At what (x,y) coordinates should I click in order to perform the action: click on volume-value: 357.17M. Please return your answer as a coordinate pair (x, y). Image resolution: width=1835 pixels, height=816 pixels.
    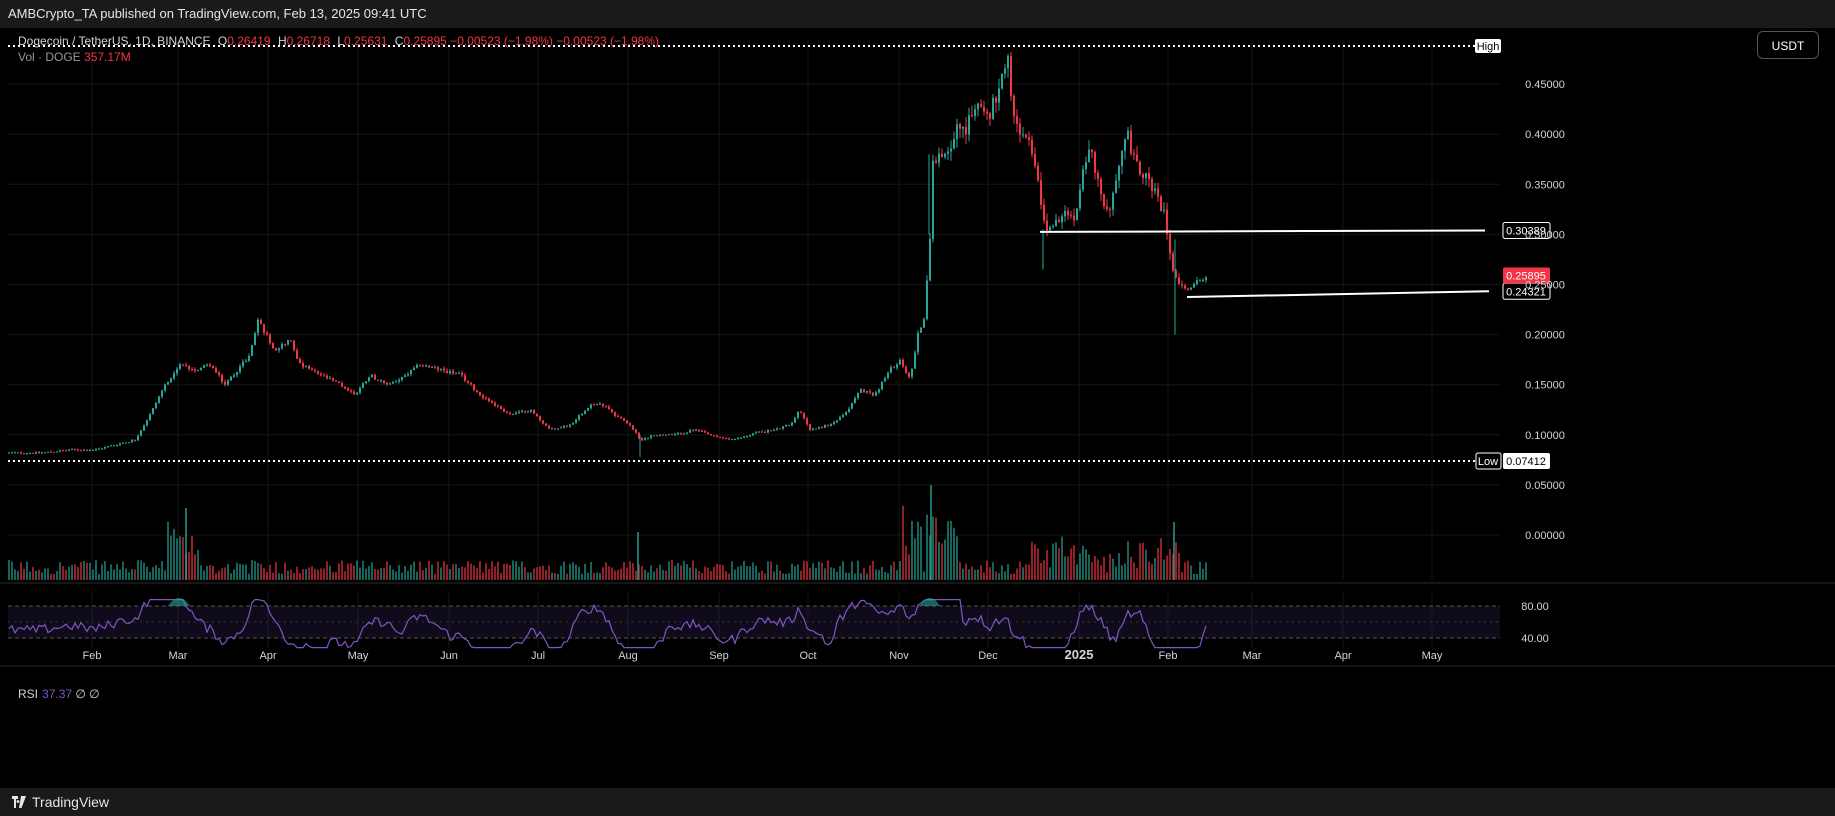
    Looking at the image, I should click on (107, 57).